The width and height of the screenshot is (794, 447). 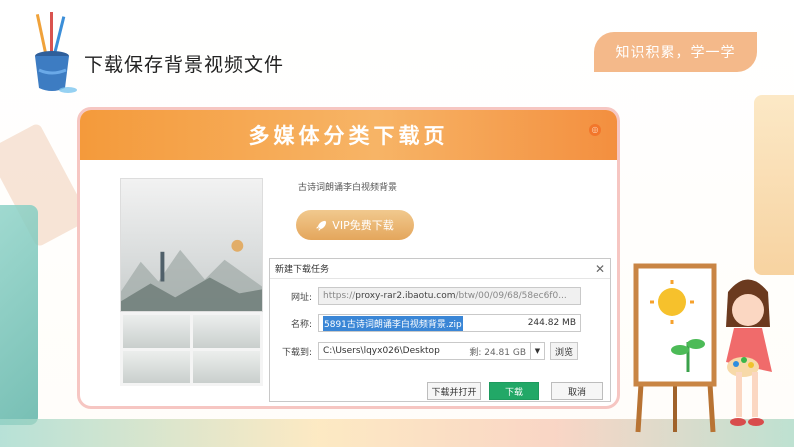 I want to click on banner-title: 多媒体分类下载页, so click(x=348, y=136).